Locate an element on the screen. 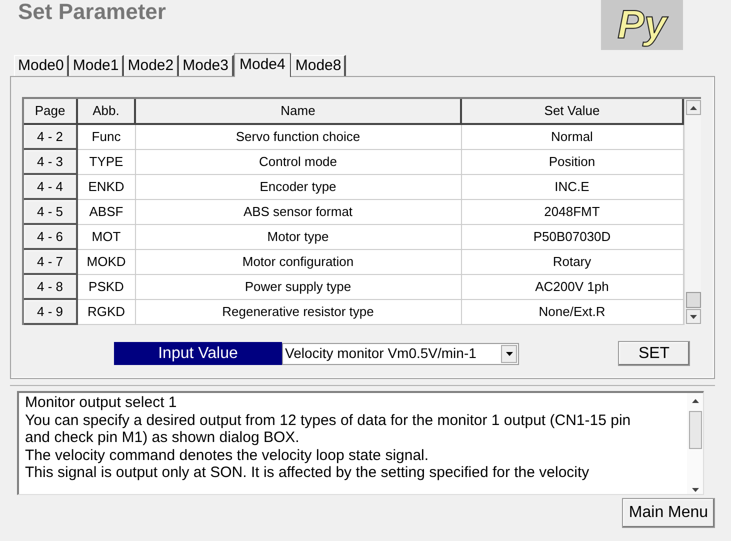 The image size is (731, 541). description-text: Monitor output select 1 is located at coordinates (101, 403).